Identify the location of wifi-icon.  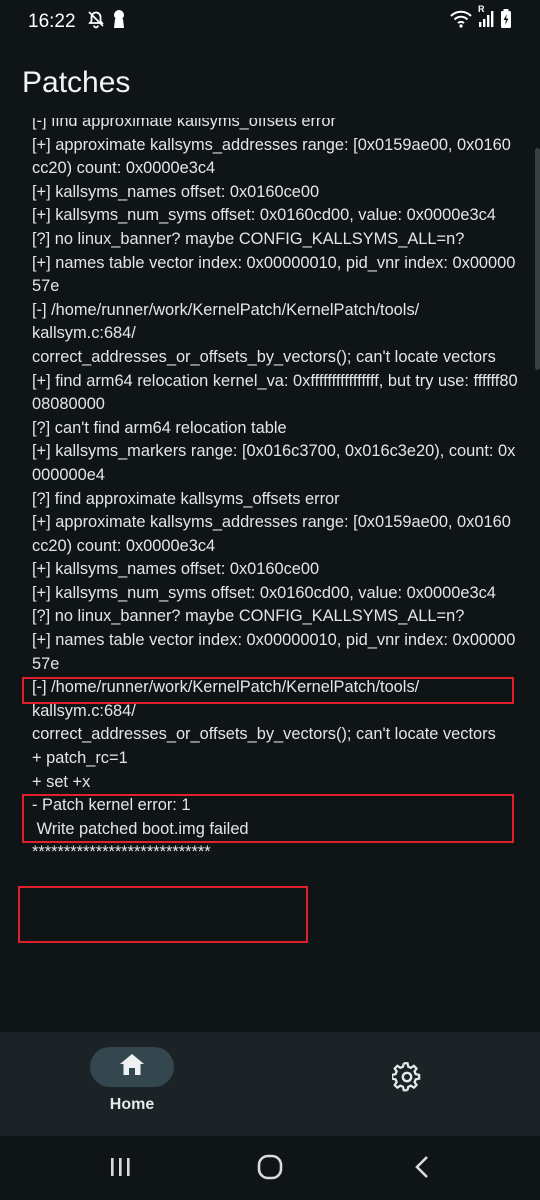
(461, 22).